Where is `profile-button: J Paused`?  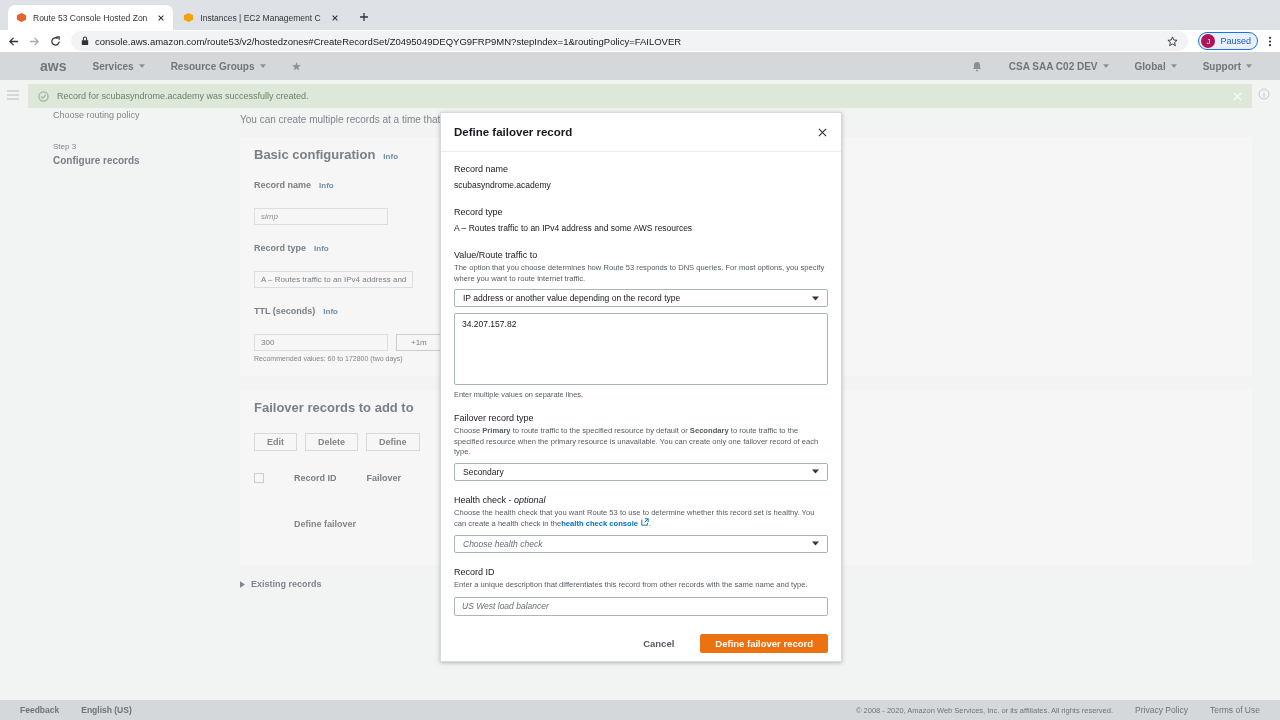
profile-button: J Paused is located at coordinates (1228, 41).